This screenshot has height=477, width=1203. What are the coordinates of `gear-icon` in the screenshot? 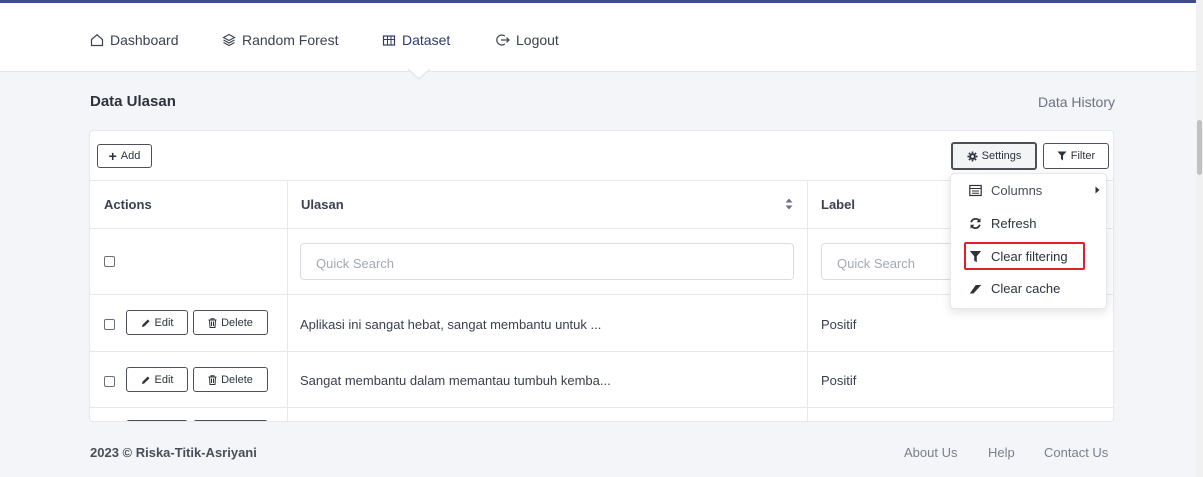 It's located at (972, 156).